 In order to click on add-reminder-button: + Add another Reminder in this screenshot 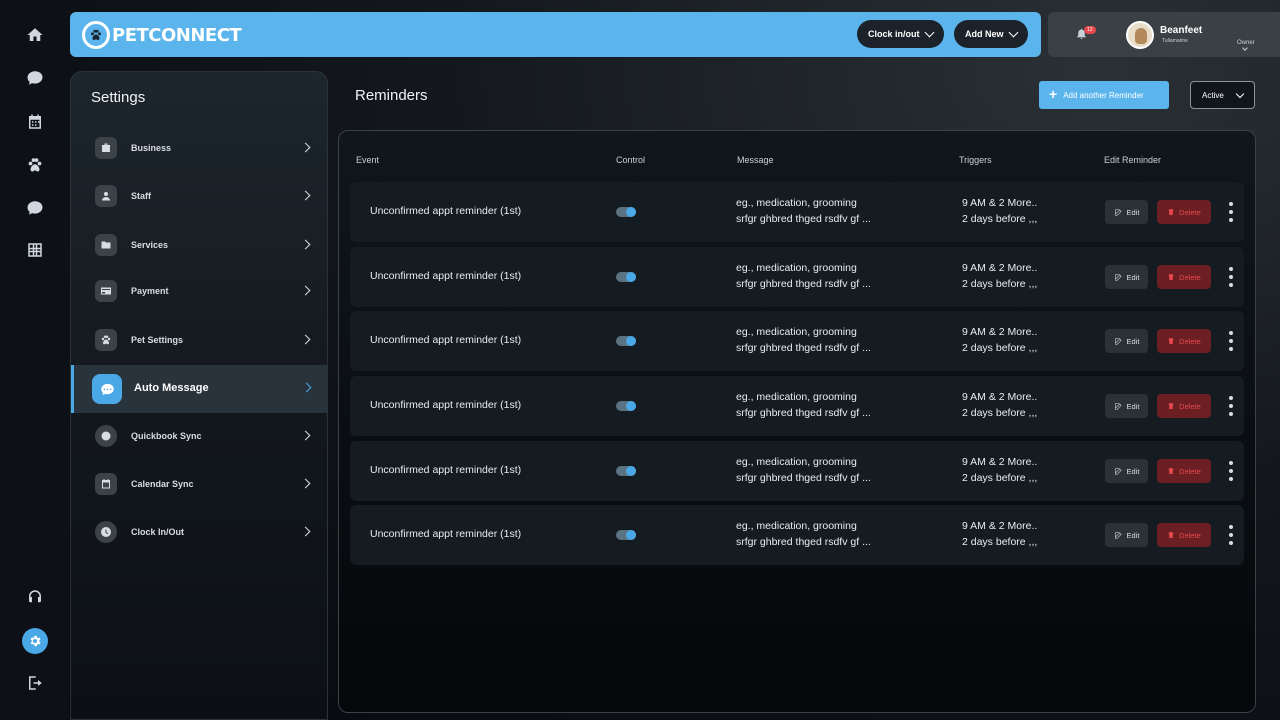, I will do `click(1104, 95)`.